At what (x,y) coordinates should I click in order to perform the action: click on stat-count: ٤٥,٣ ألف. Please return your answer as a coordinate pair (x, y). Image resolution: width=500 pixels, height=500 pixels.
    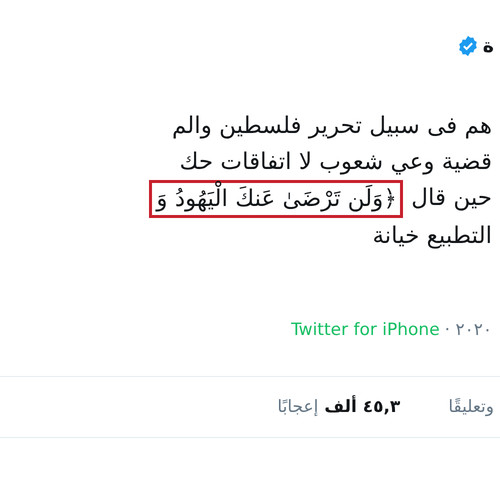
    Looking at the image, I should click on (362, 407).